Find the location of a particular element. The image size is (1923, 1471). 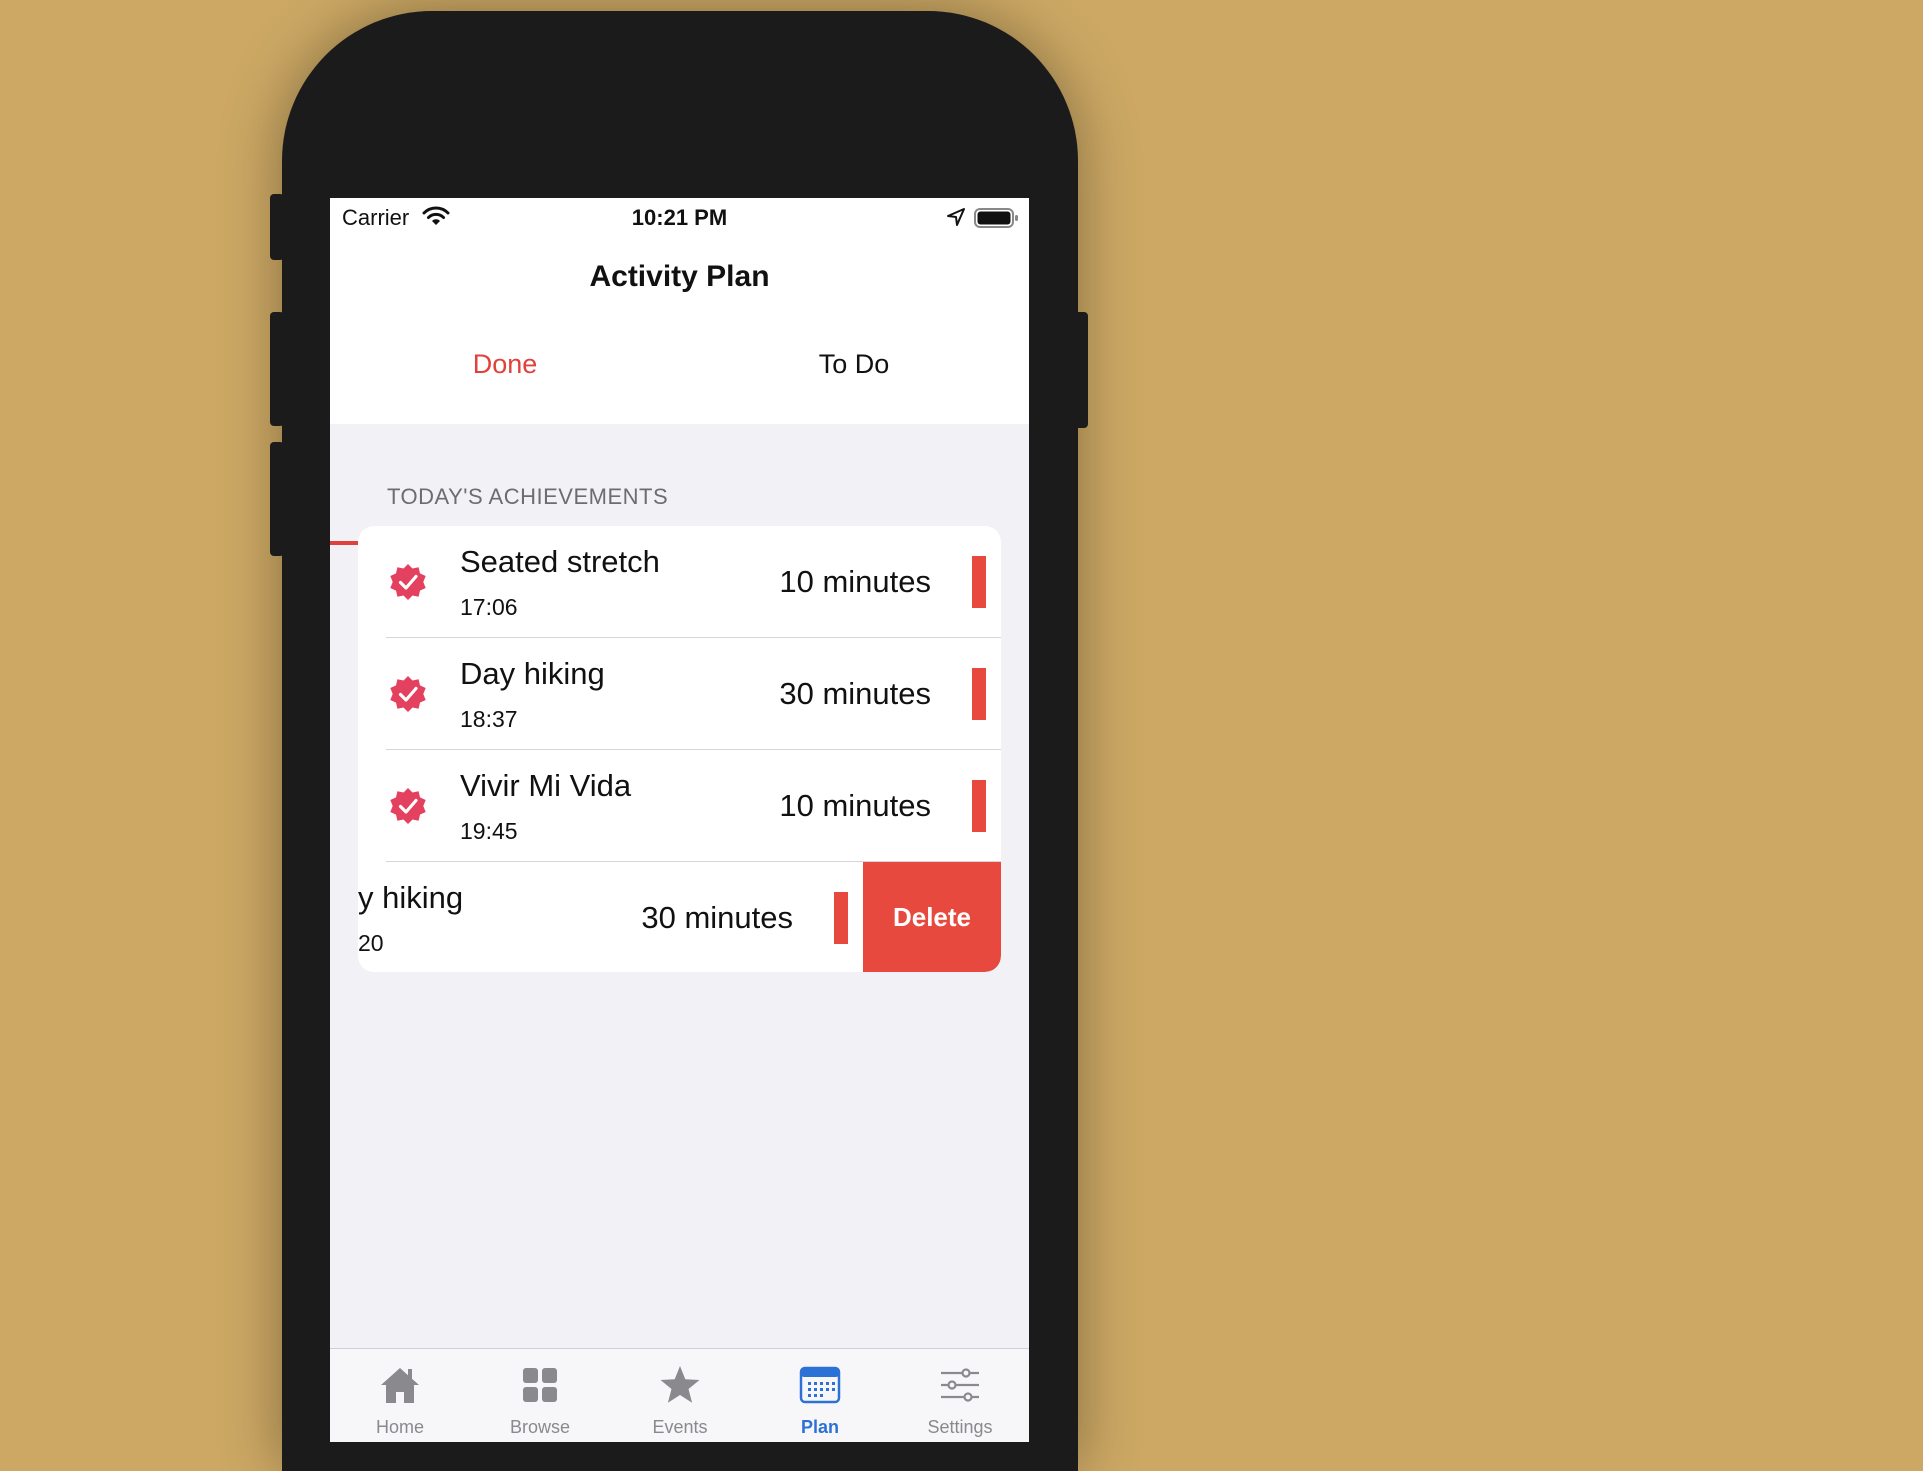

activity-time: 19:45 is located at coordinates (489, 831).